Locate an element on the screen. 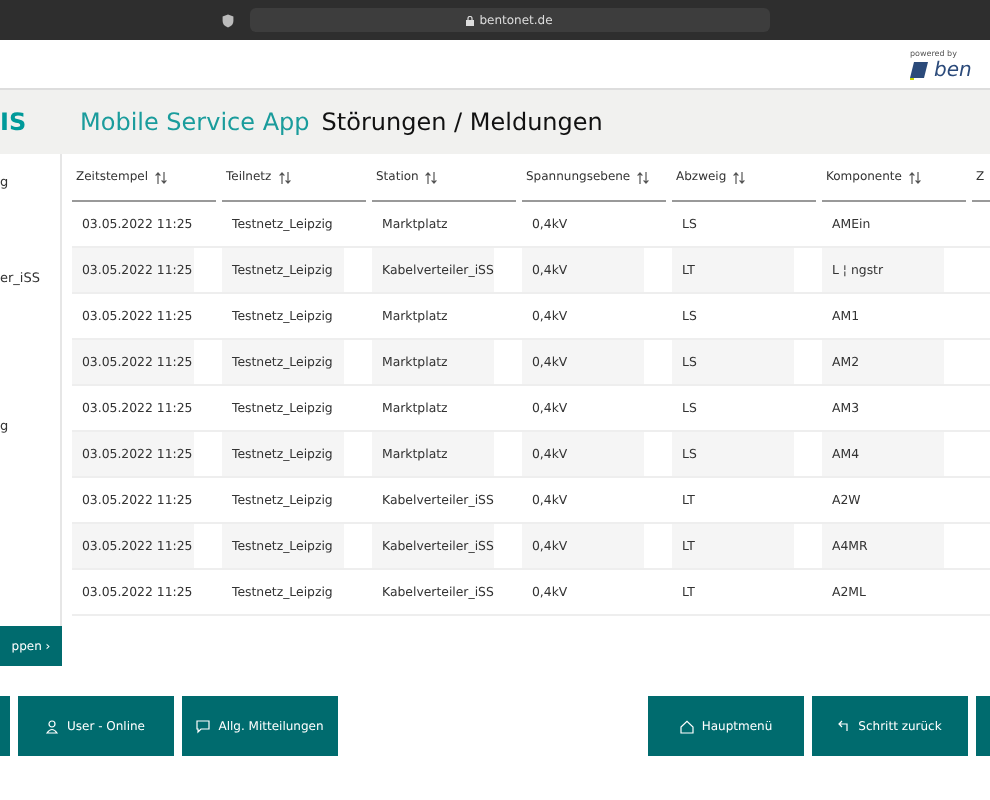  app-name: Mobile Service App is located at coordinates (195, 122).